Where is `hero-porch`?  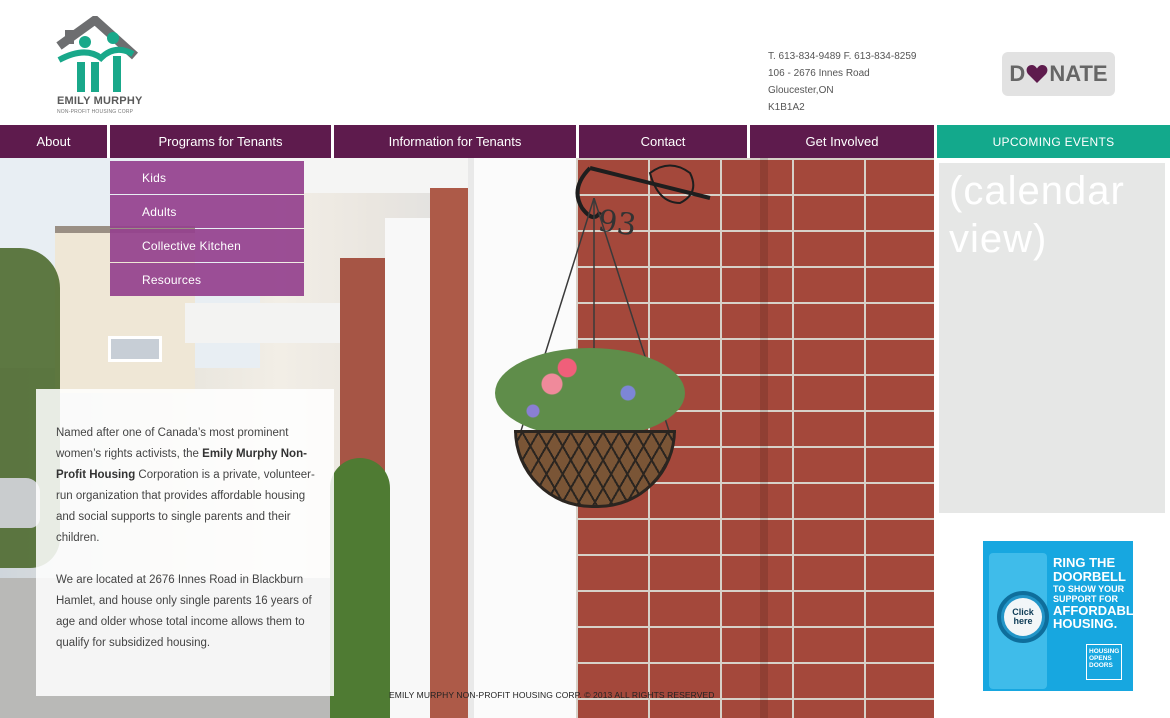 hero-porch is located at coordinates (265, 323).